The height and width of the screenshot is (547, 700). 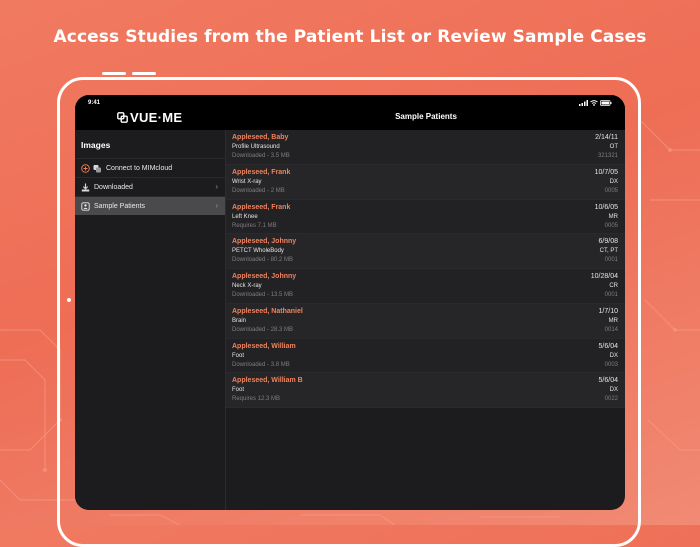 I want to click on patient-name: Appleseed, Baby, so click(x=260, y=137).